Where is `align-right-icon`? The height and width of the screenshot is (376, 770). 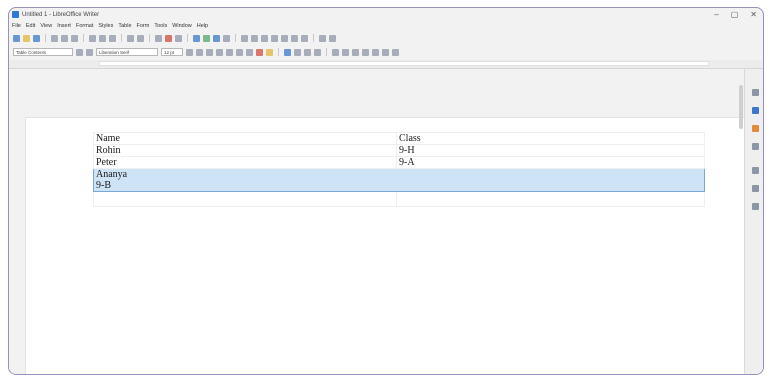 align-right-icon is located at coordinates (307, 52).